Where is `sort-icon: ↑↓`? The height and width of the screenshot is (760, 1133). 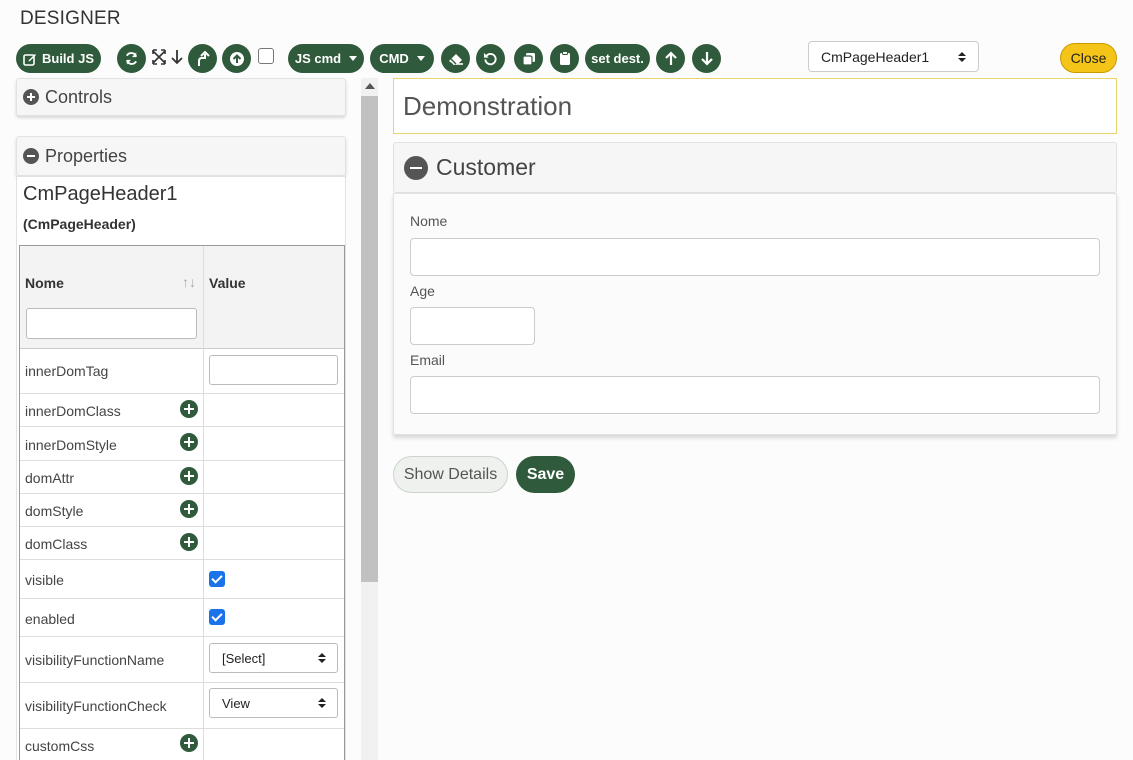
sort-icon: ↑↓ is located at coordinates (189, 282).